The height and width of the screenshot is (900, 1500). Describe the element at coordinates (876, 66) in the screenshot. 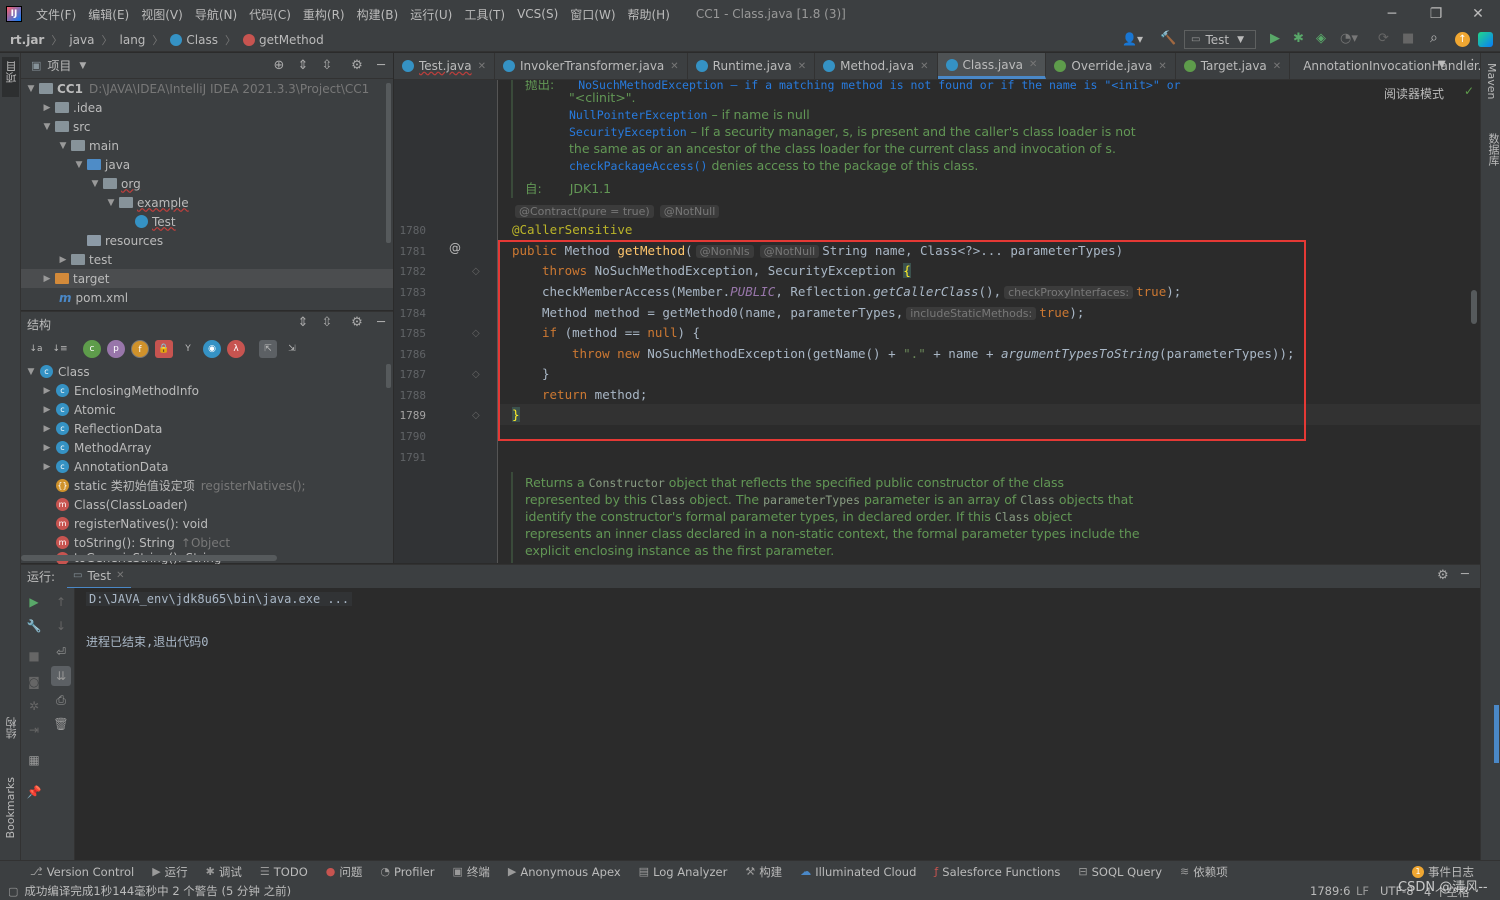

I see `tab-method-java: Method.java ✕` at that location.